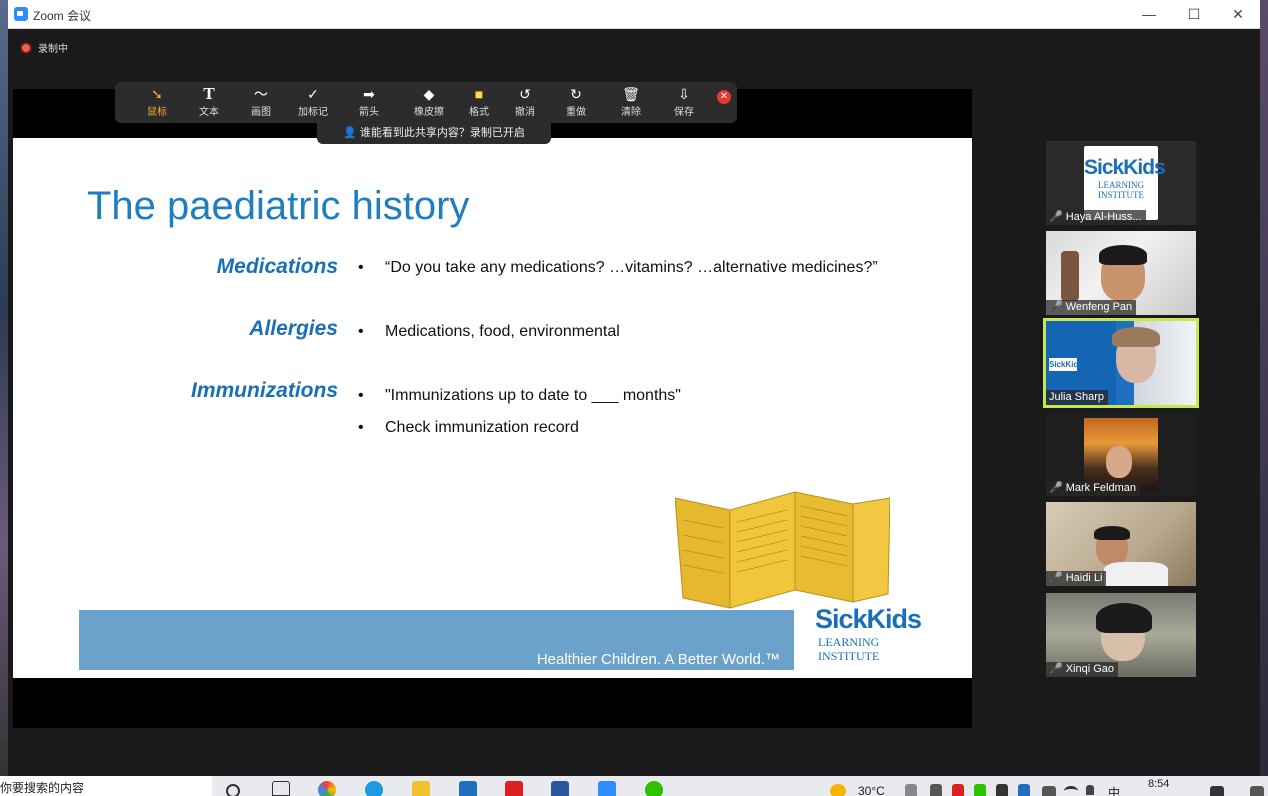 This screenshot has width=1268, height=796. What do you see at coordinates (1082, 669) in the screenshot?
I see `participant-name-label: 🎤 Xinqi Gao` at bounding box center [1082, 669].